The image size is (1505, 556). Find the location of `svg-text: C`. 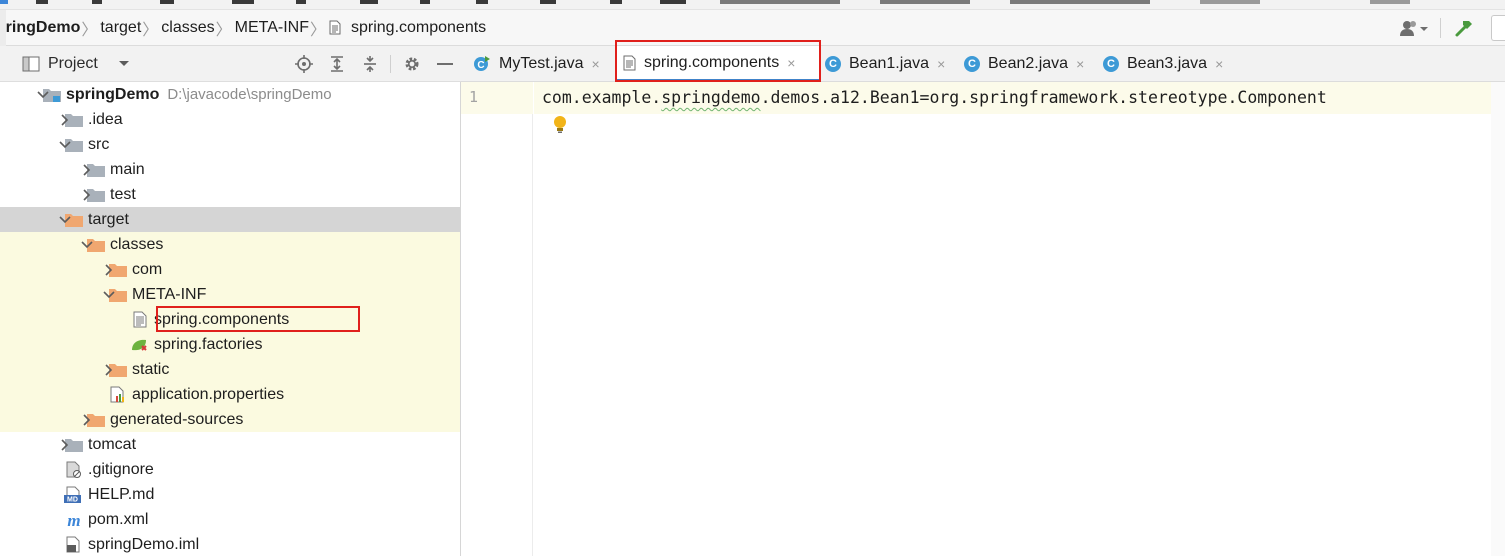

svg-text: C is located at coordinates (480, 65).